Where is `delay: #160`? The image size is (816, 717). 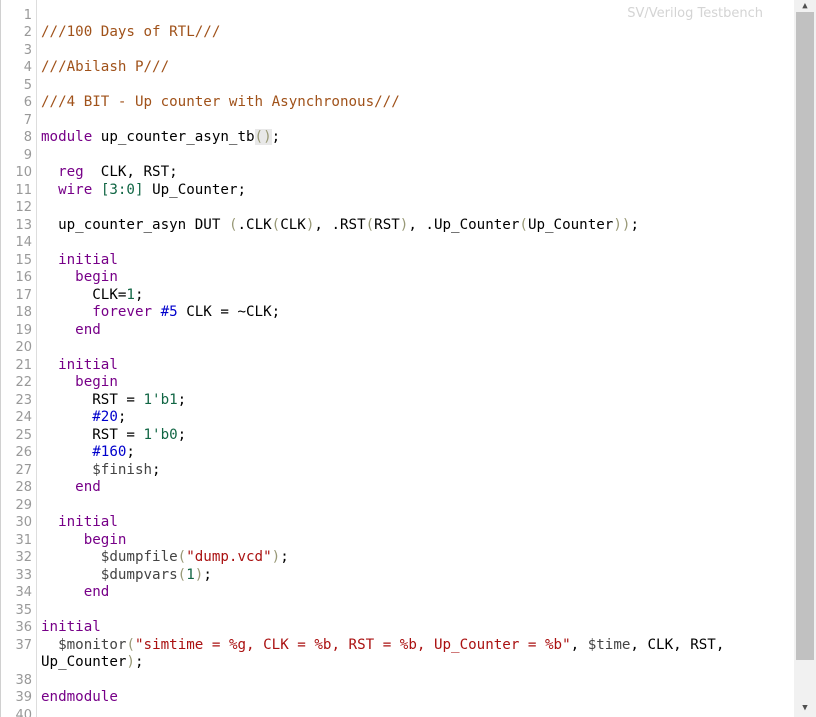
delay: #160 is located at coordinates (109, 452).